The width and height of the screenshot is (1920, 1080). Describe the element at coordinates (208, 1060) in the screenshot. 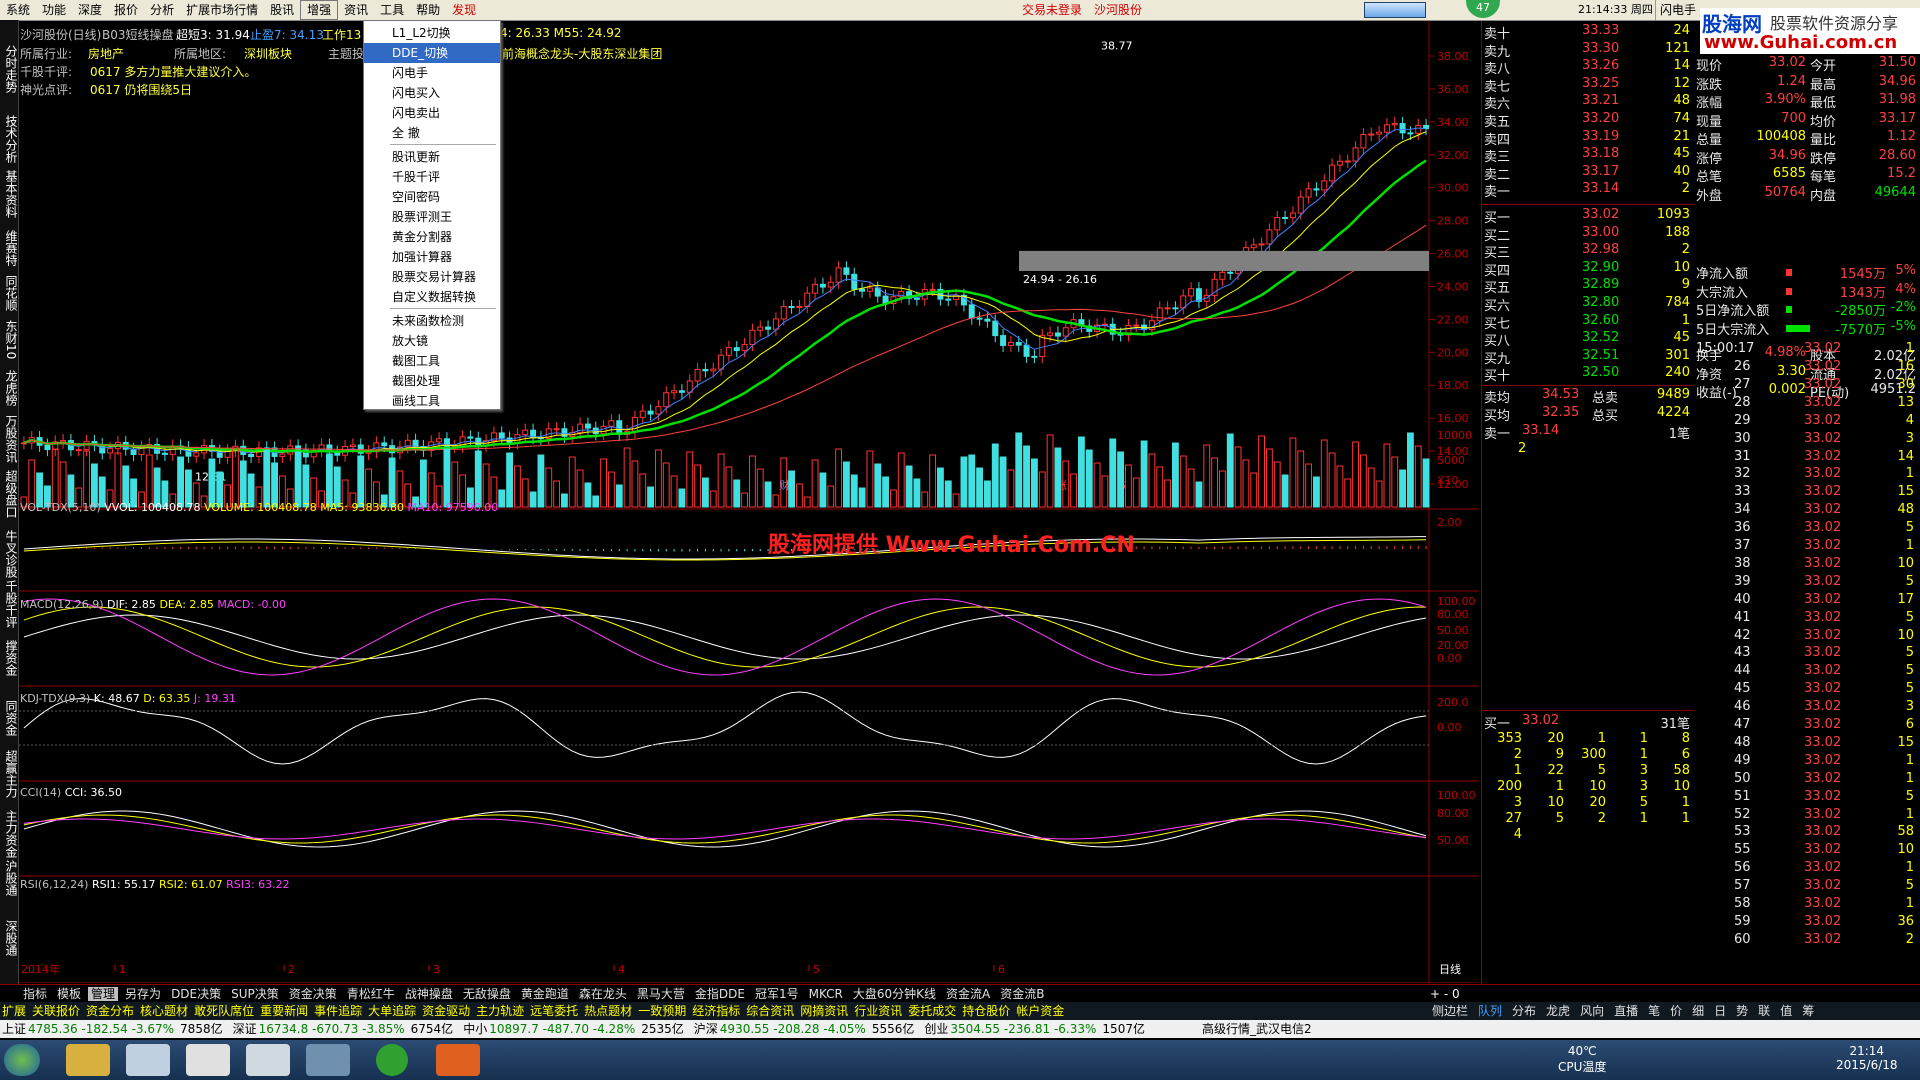

I see `chart-app-icon` at that location.